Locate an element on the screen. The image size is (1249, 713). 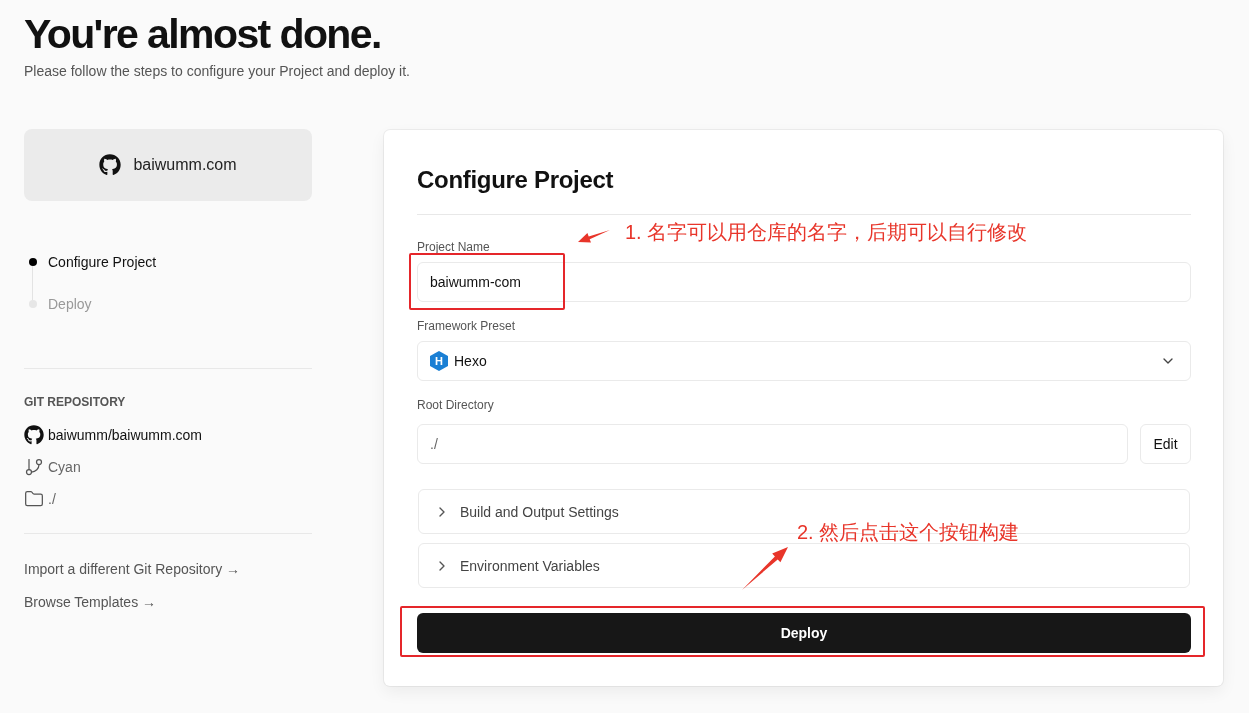
annotation-text: 1. 名字可以用仓库的名字，后期可以自行修改 is located at coordinates (826, 232).